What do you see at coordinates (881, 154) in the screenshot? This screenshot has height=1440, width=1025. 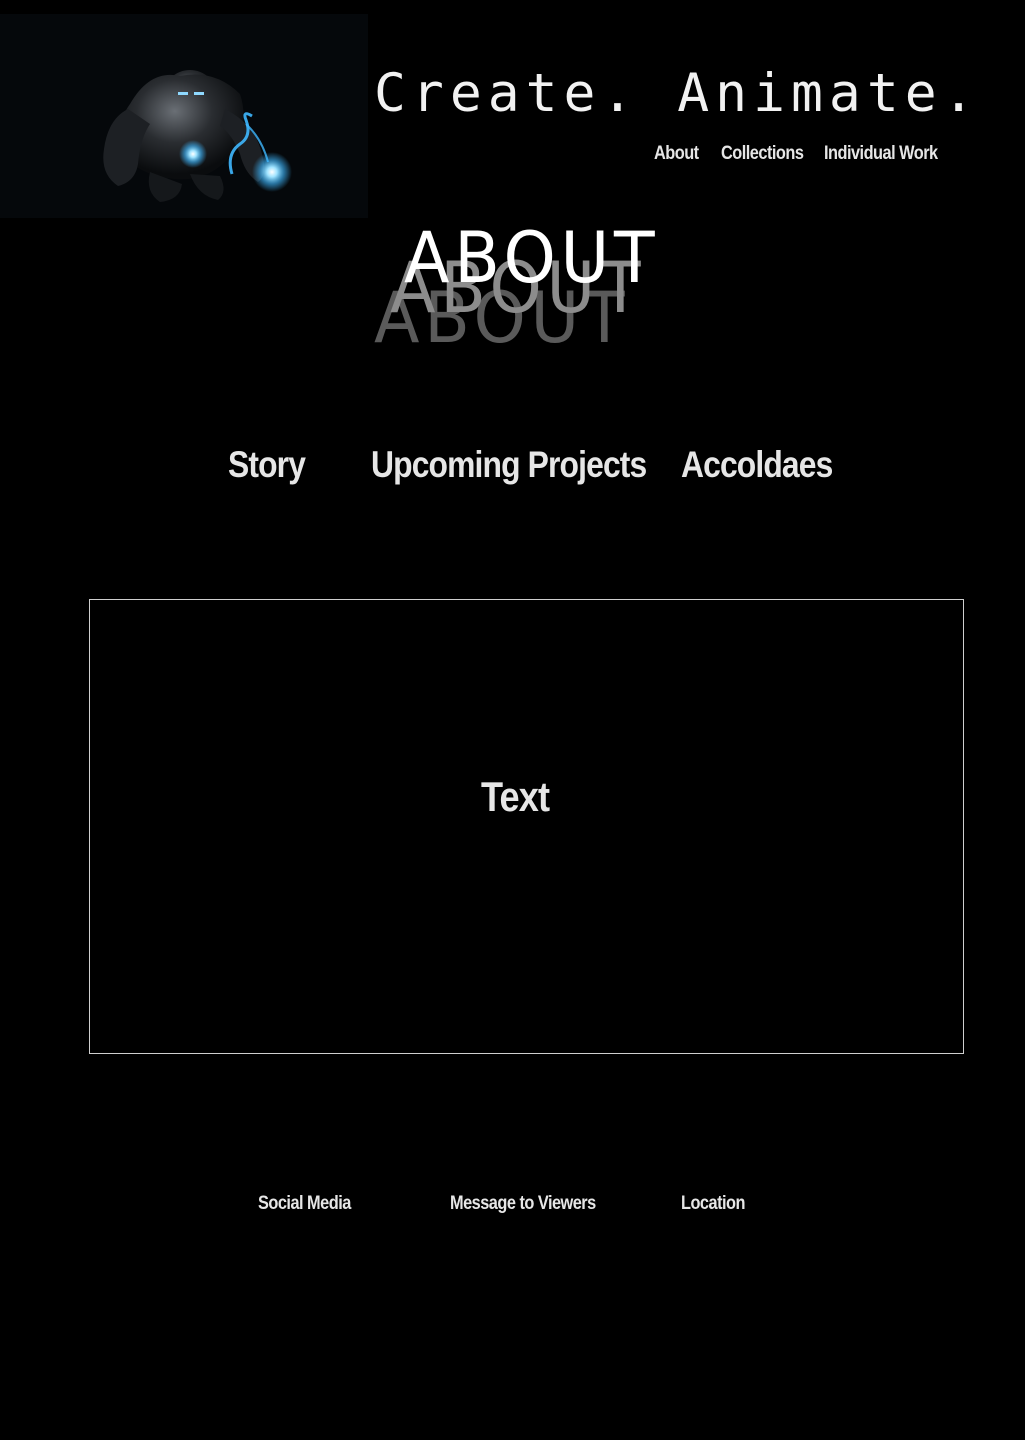 I see `nav-individual-work-link: Individual Work` at bounding box center [881, 154].